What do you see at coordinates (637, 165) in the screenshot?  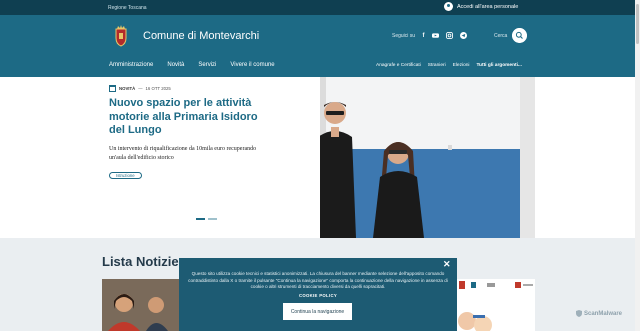 I see `scrollbar` at bounding box center [637, 165].